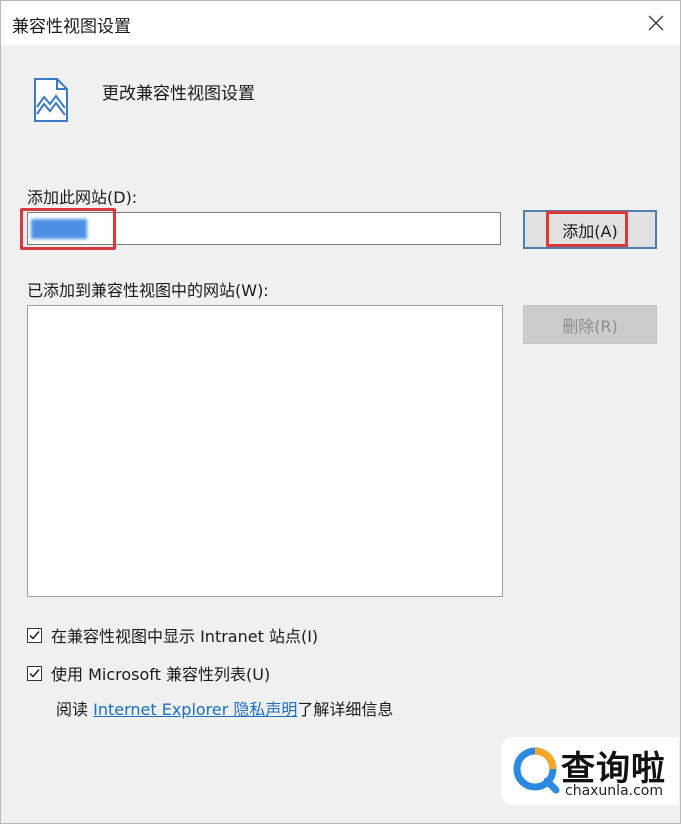  I want to click on ms-list-option-label: 使用 Microsoft 兼容性列表(U), so click(161, 674).